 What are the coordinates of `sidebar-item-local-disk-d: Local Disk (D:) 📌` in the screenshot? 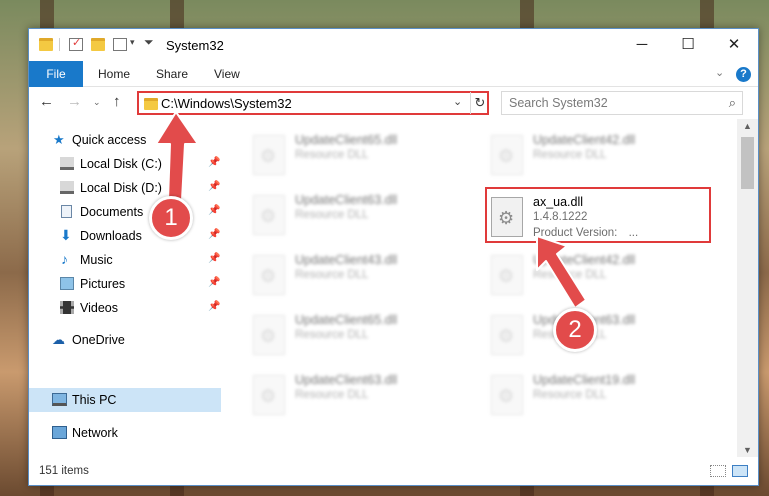 It's located at (125, 188).